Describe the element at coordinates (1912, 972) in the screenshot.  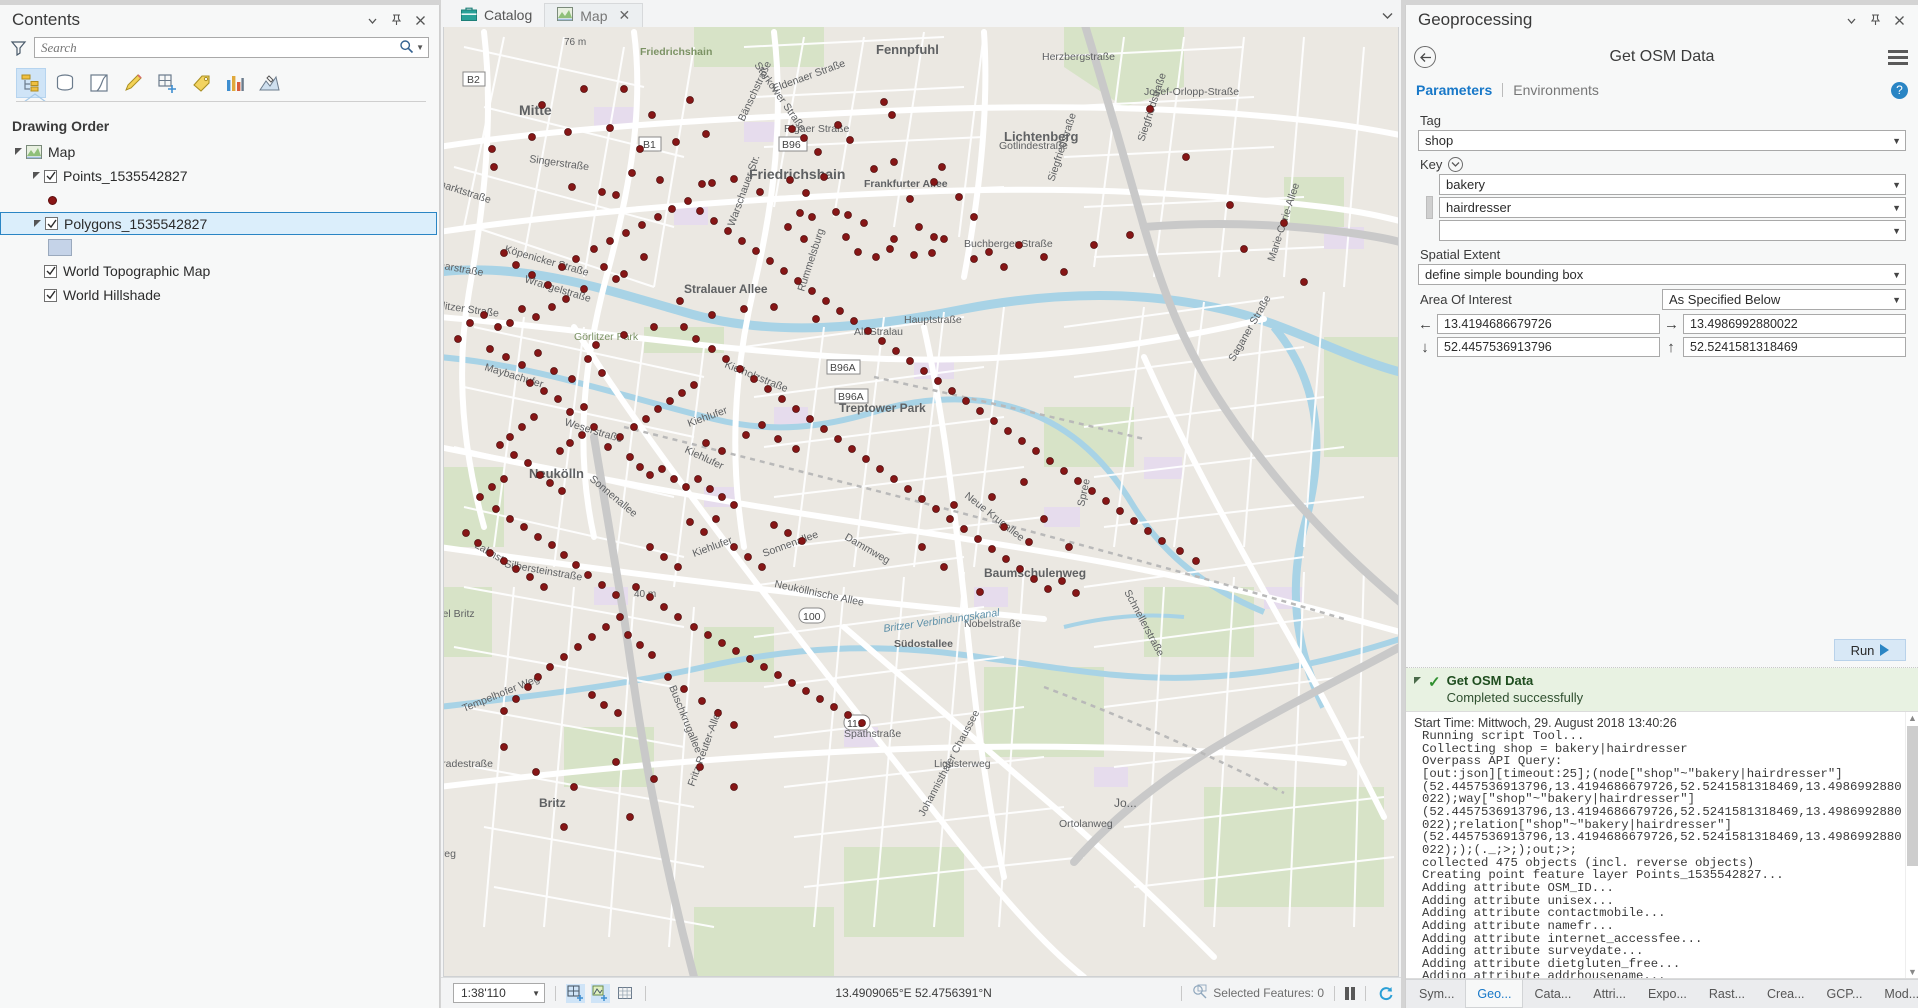
I see `scroll-down-icon: ▼` at that location.